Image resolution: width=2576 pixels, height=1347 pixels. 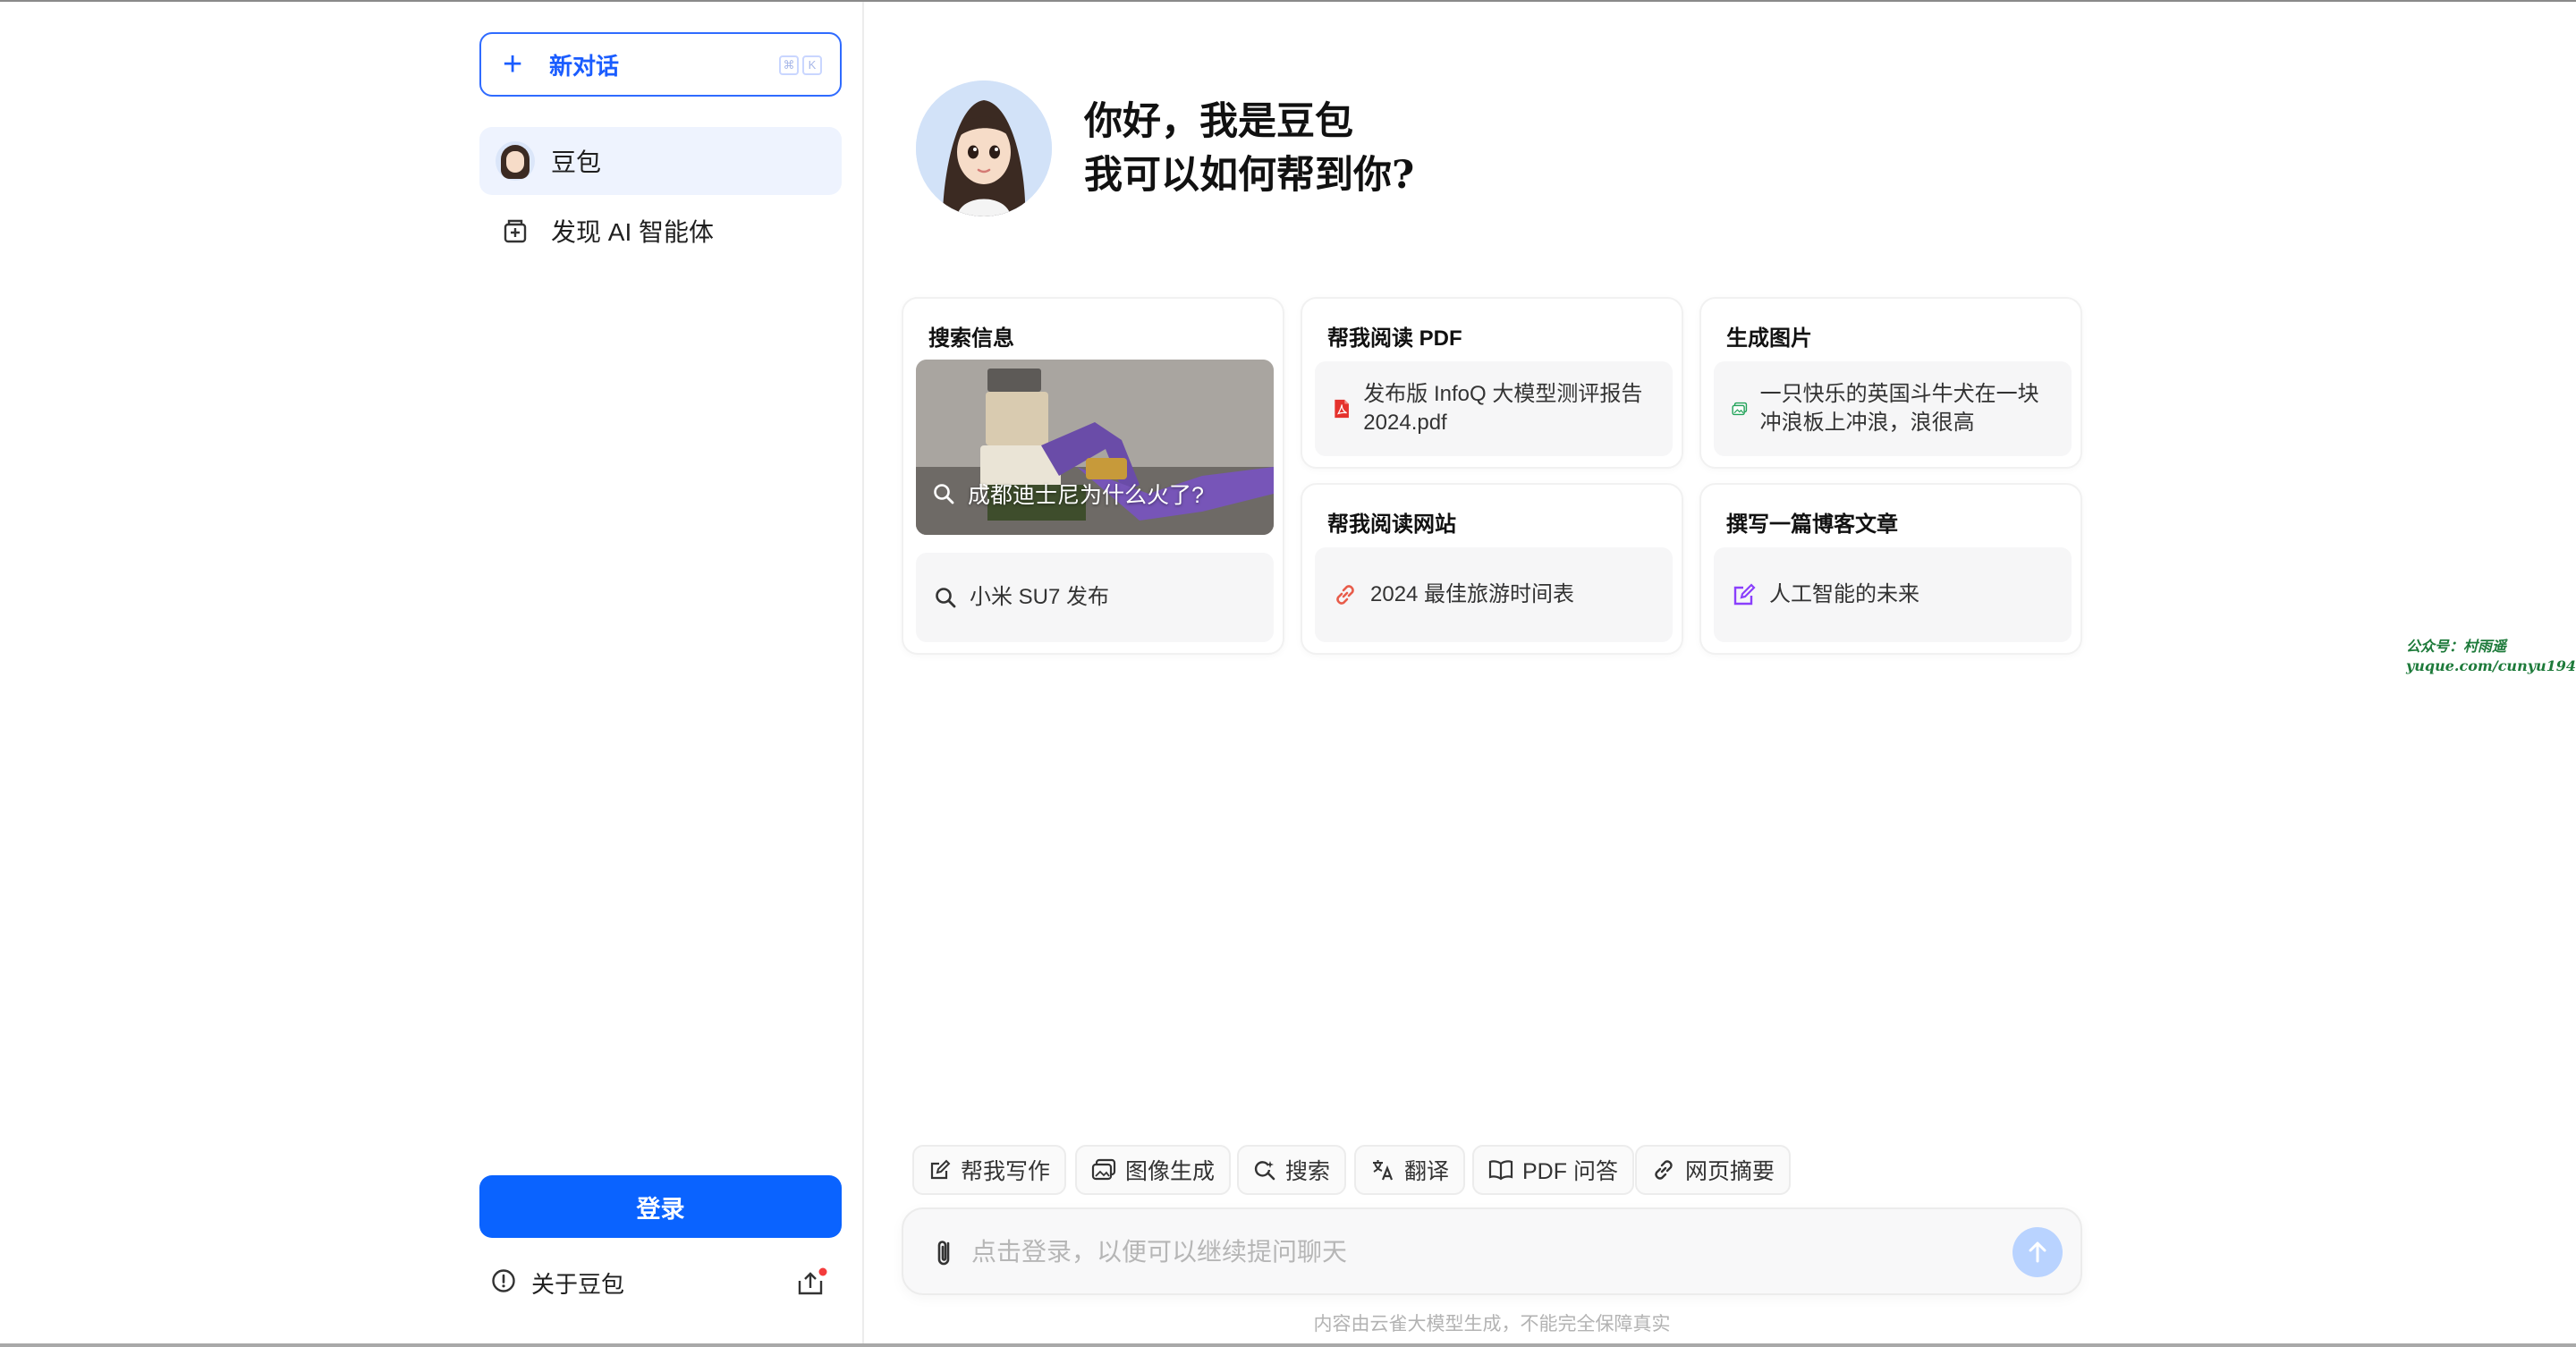 I want to click on chip-label: 网页摘要, so click(x=1730, y=1171).